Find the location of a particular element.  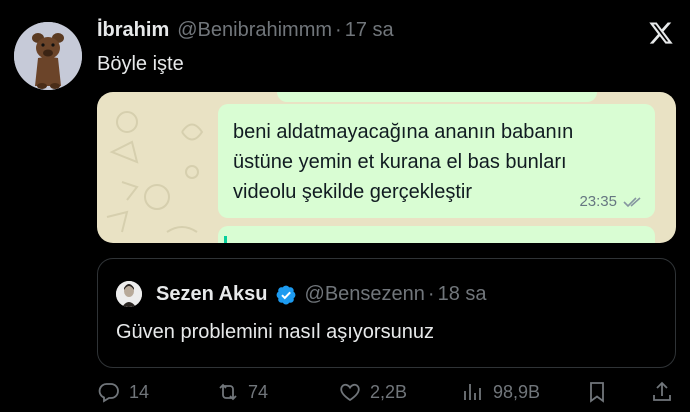

reply-icon is located at coordinates (108, 393).